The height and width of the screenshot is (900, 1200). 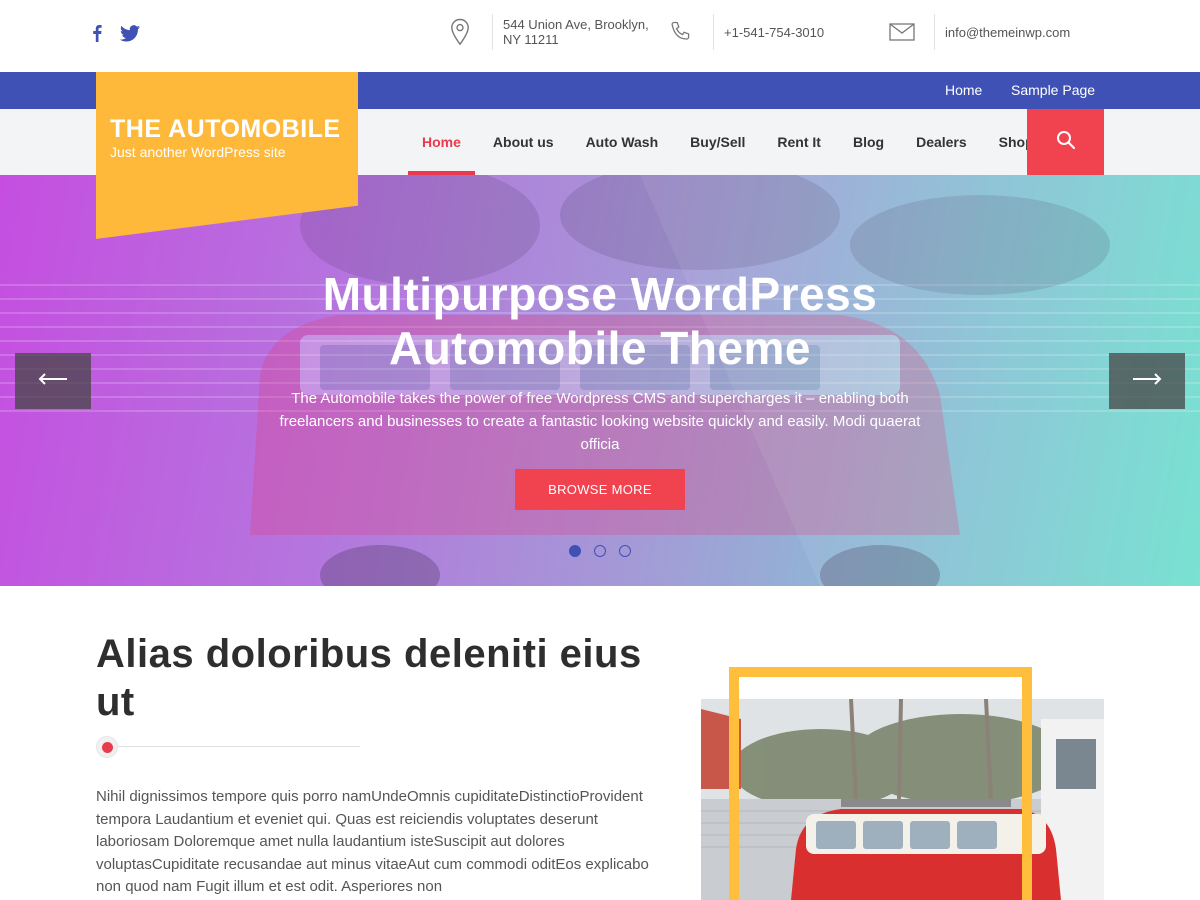 What do you see at coordinates (868, 142) in the screenshot?
I see `nav-item-blog: Blog` at bounding box center [868, 142].